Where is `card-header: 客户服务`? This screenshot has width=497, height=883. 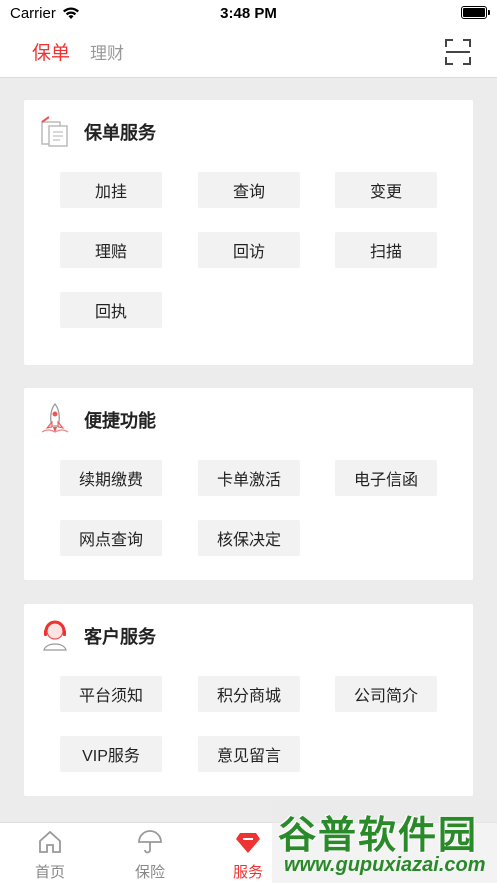
card-header: 客户服务 is located at coordinates (248, 634).